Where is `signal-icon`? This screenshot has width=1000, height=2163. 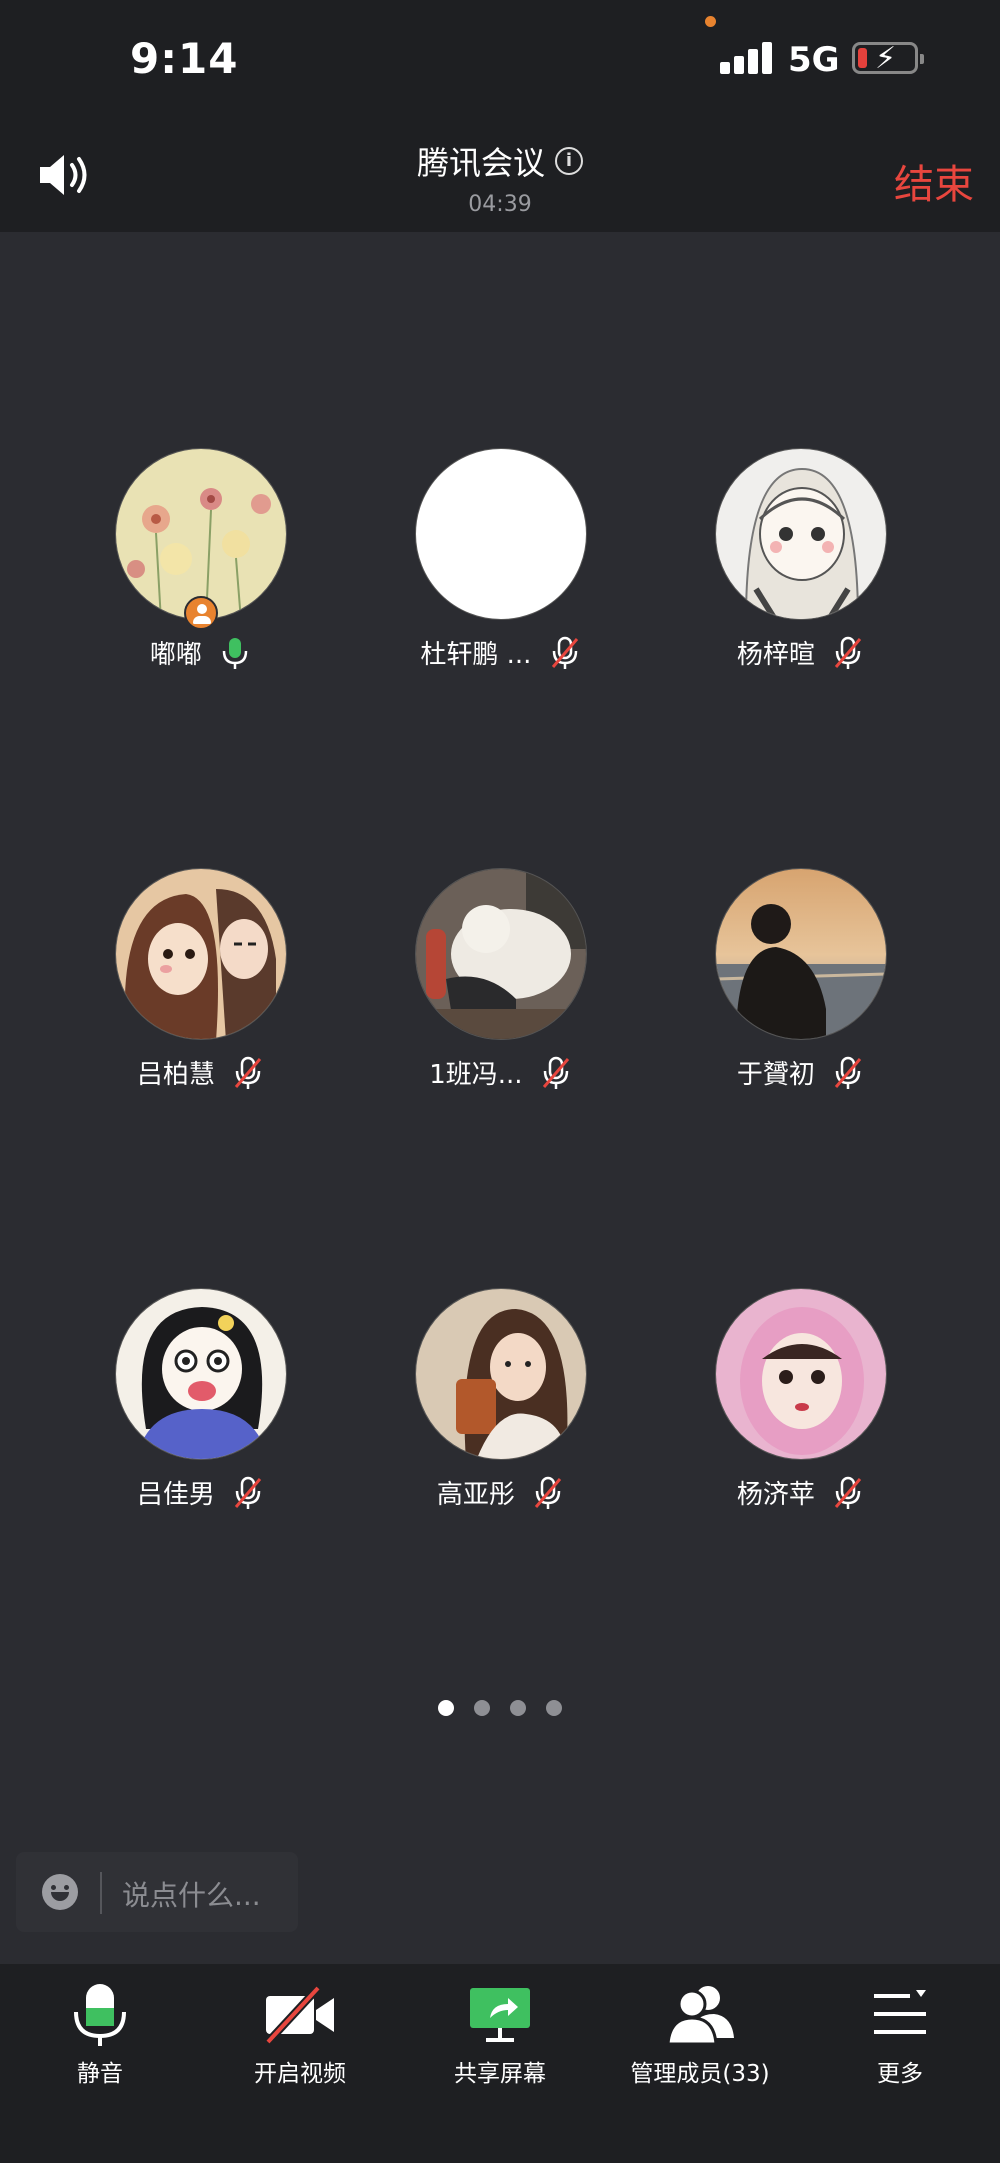
signal-icon is located at coordinates (747, 58).